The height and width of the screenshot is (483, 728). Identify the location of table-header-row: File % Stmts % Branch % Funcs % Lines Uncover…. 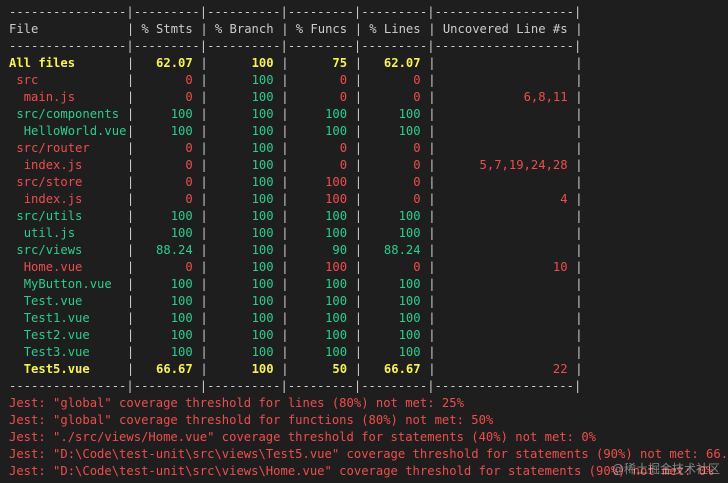
(368, 29).